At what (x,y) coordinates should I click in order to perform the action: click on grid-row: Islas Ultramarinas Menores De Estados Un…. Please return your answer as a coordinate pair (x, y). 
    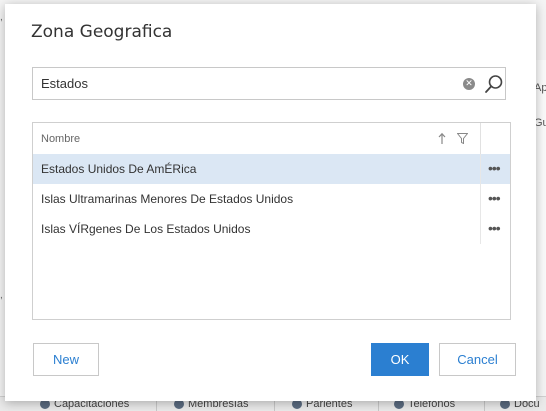
    Looking at the image, I should click on (271, 199).